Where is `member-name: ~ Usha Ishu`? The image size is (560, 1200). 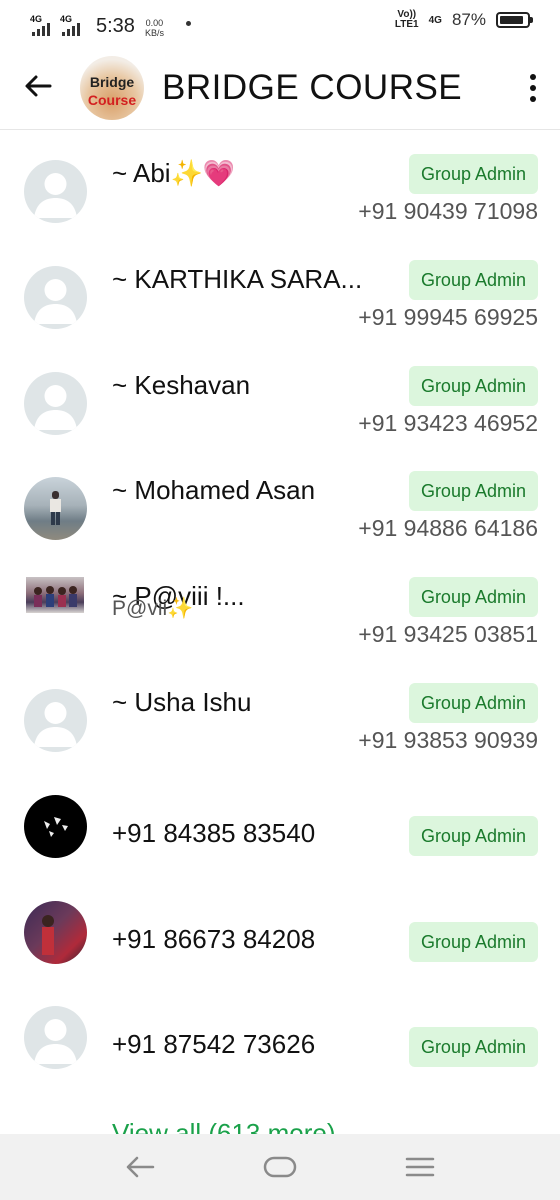
member-name: ~ Usha Ishu is located at coordinates (182, 701).